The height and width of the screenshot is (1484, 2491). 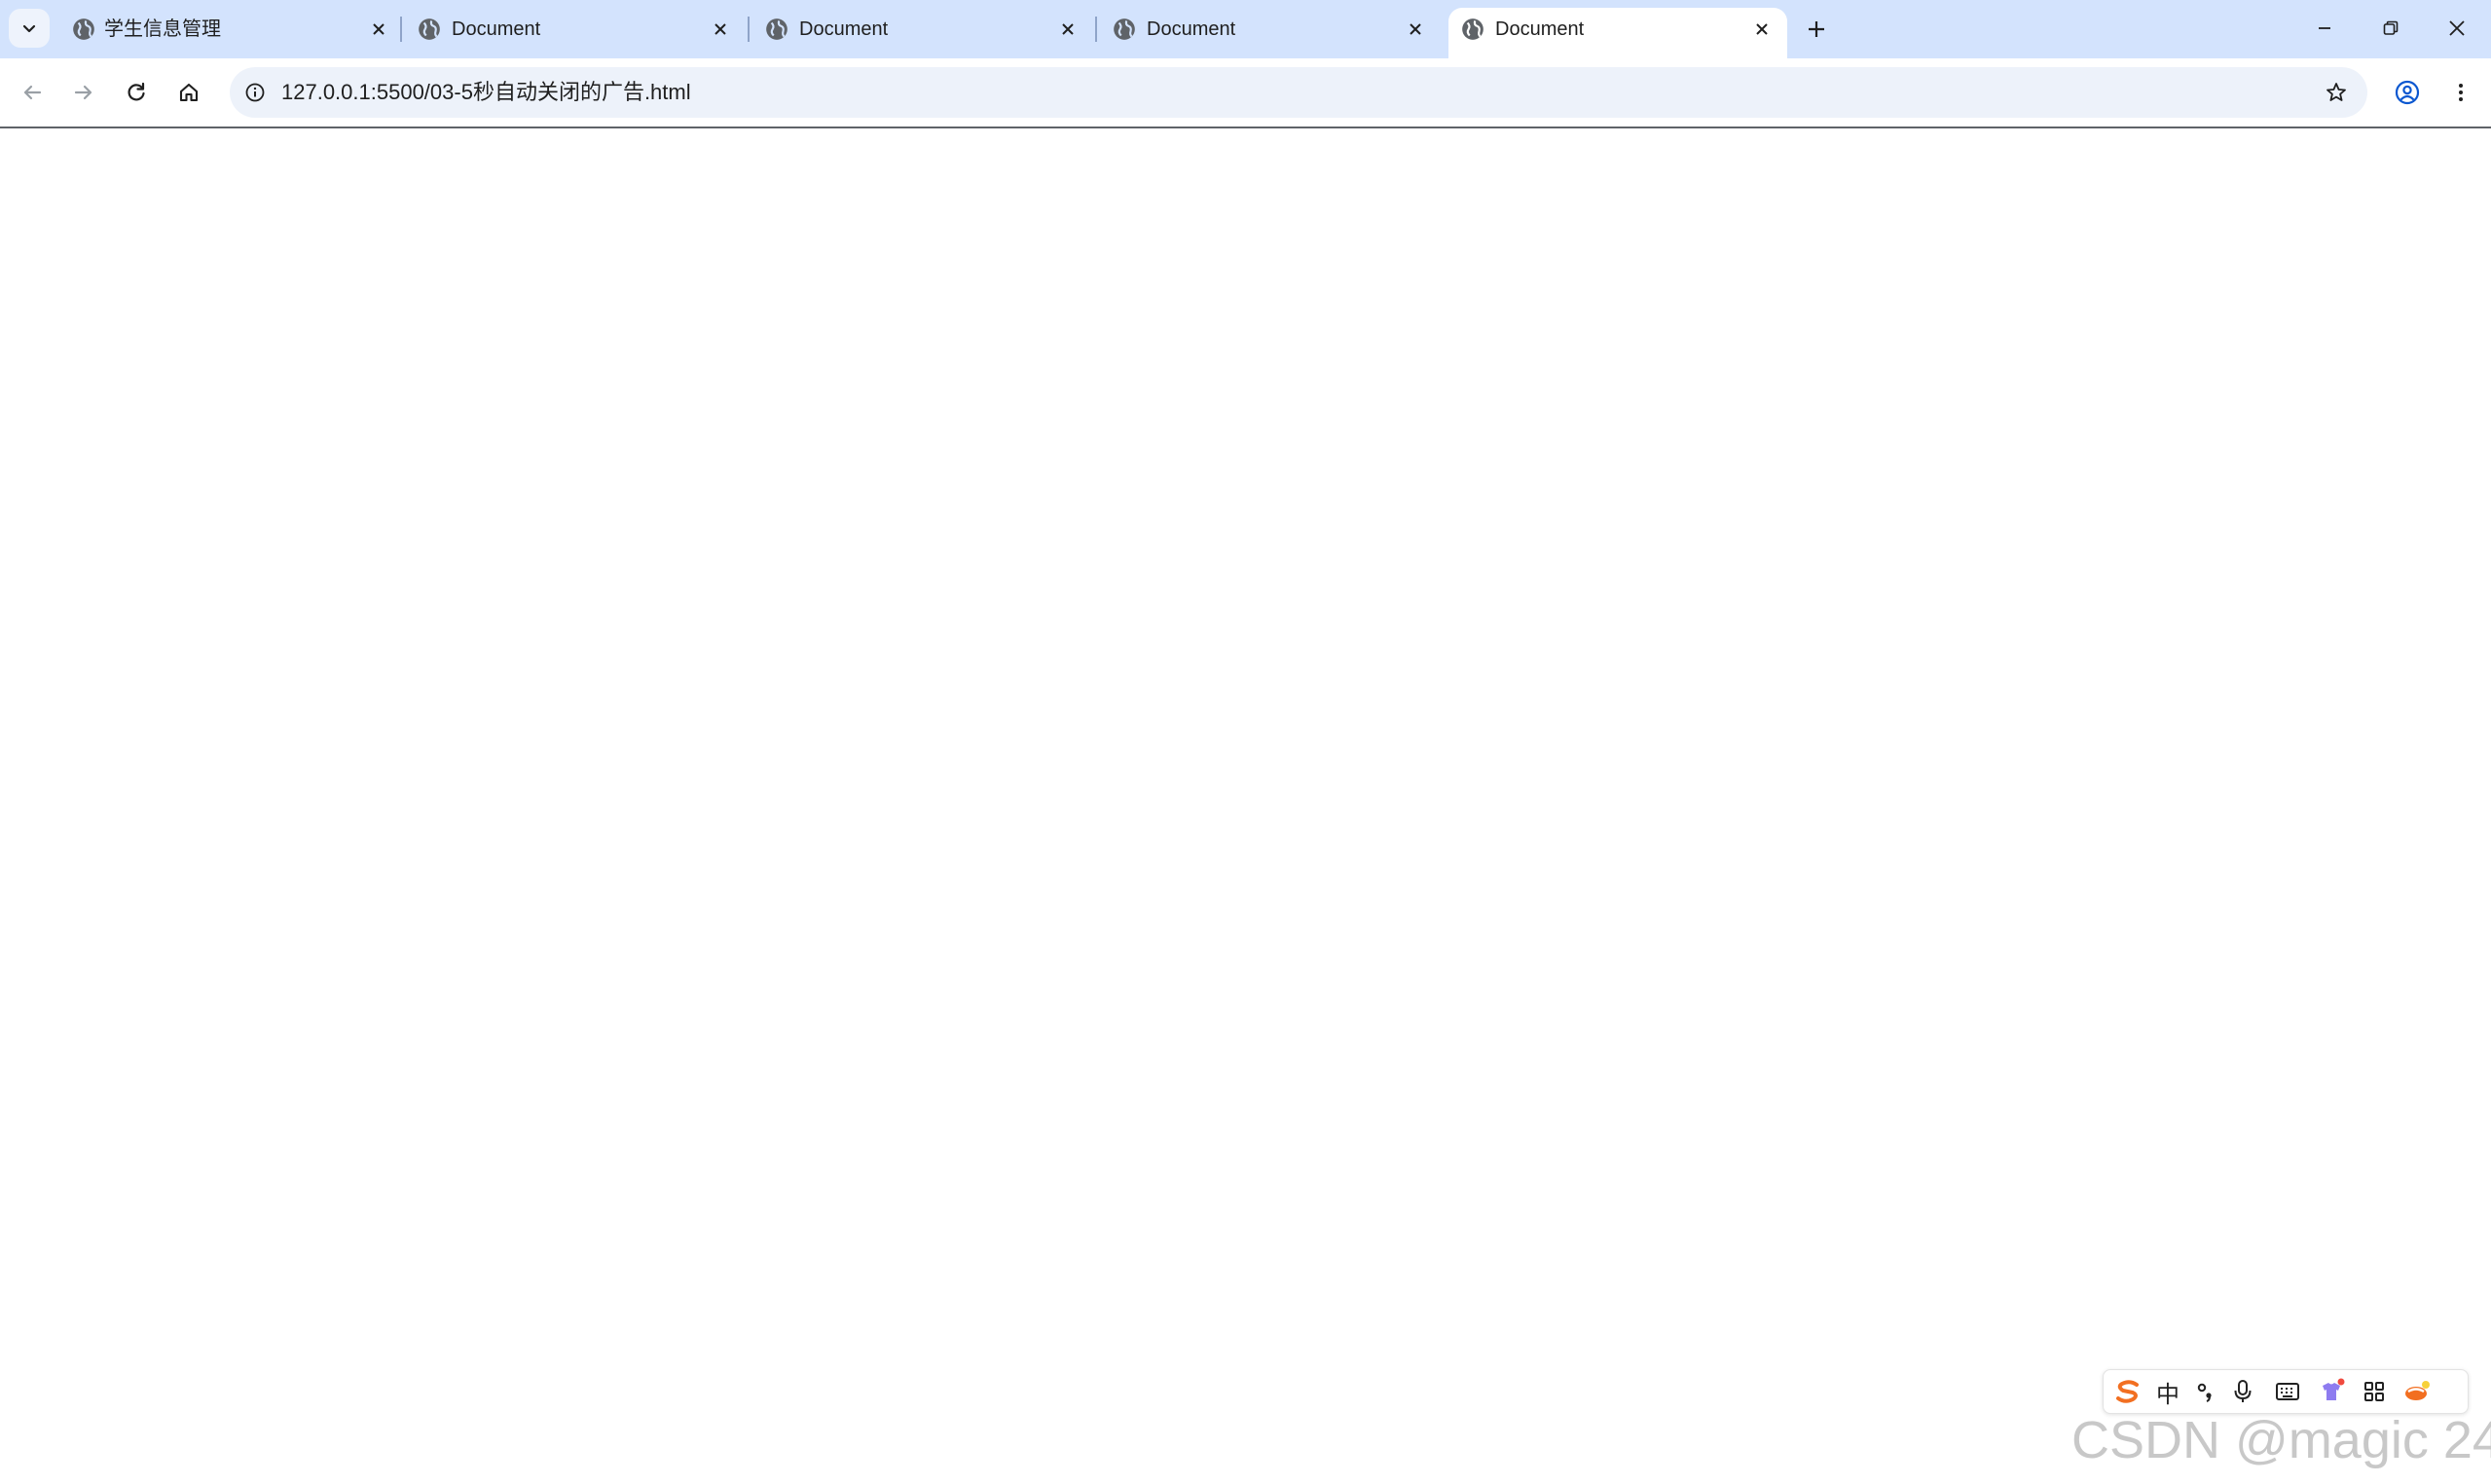 I want to click on sogou-logo-icon, so click(x=2127, y=1391).